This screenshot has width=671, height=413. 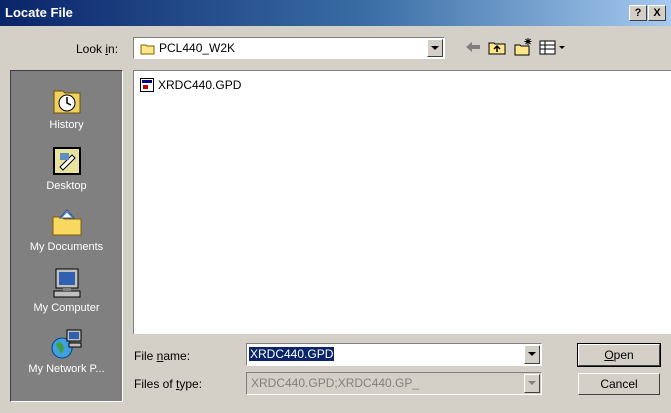 What do you see at coordinates (638, 13) in the screenshot?
I see `help-button: ?` at bounding box center [638, 13].